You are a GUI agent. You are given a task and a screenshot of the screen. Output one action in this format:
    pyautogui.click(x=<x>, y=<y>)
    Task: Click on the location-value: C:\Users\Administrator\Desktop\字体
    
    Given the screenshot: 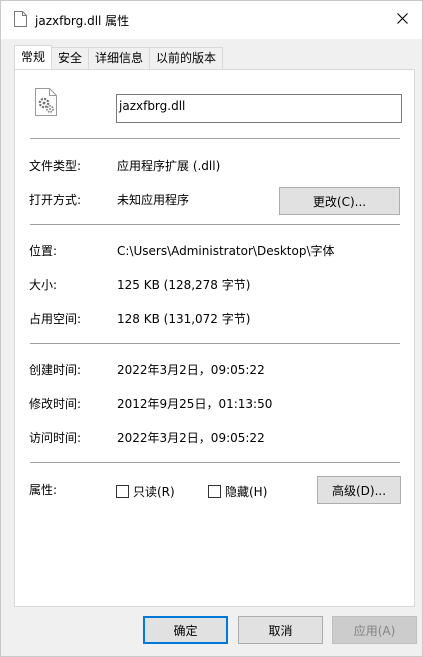 What is the action you would take?
    pyautogui.click(x=226, y=251)
    